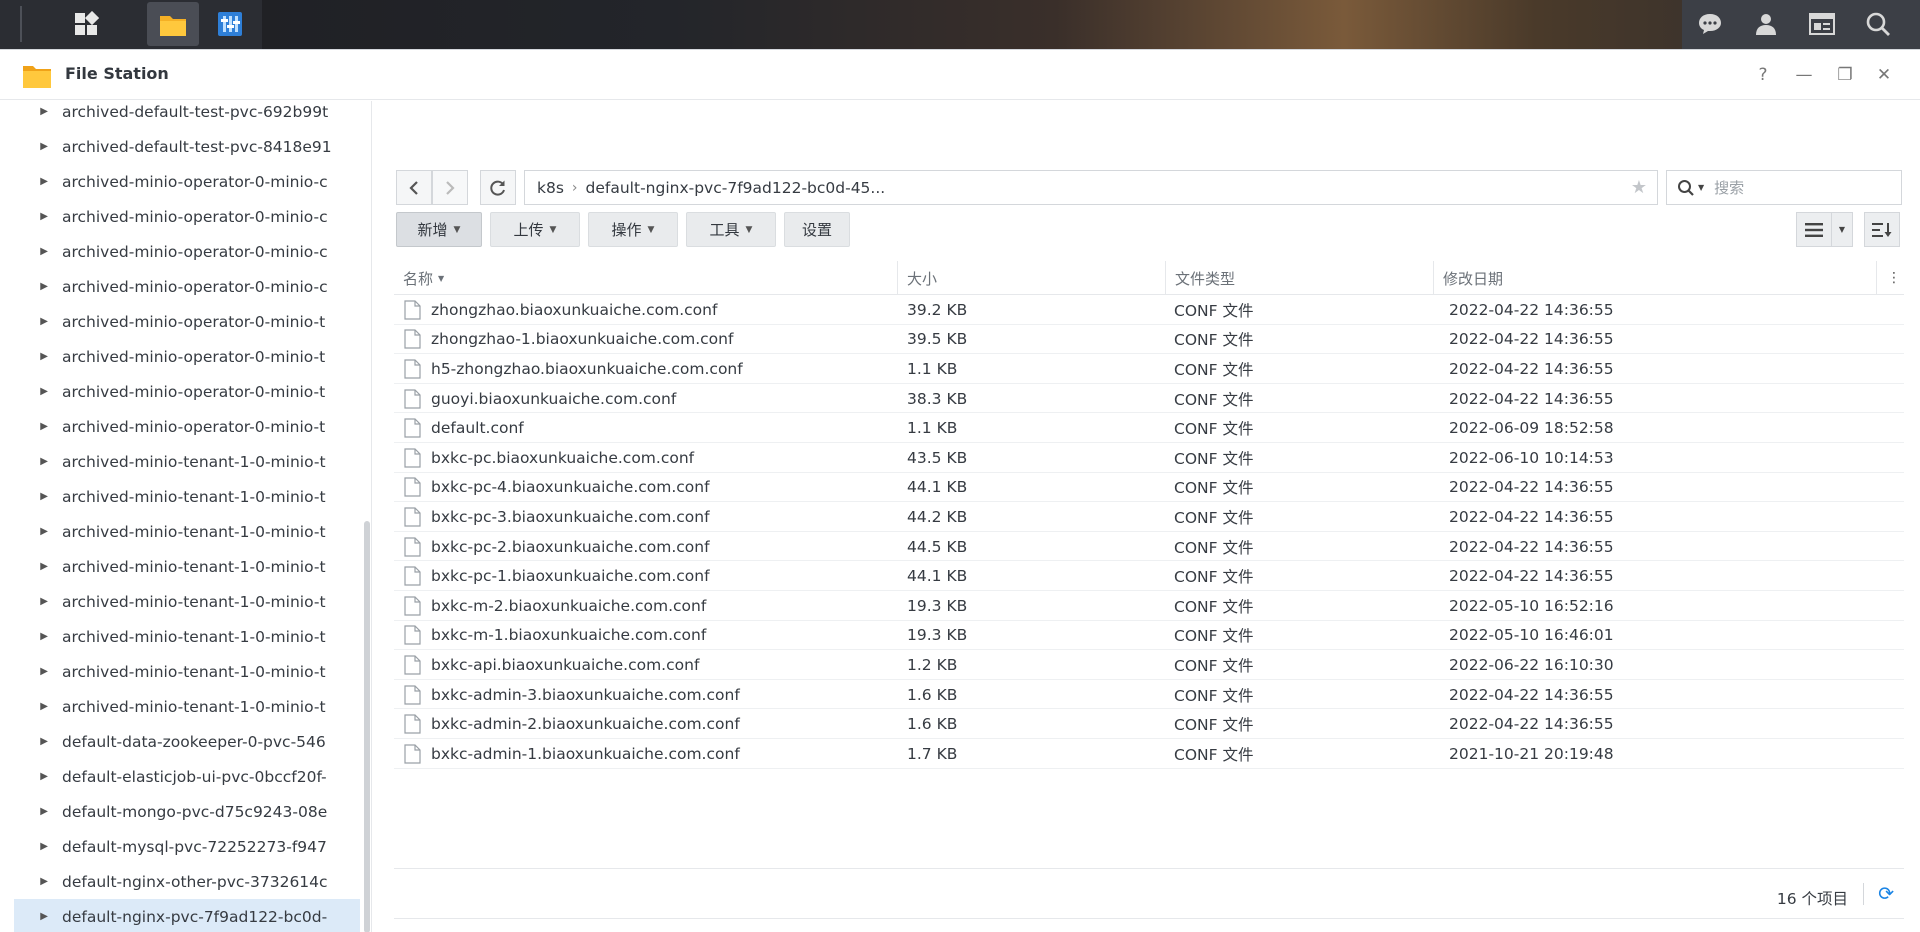  Describe the element at coordinates (960, 75) in the screenshot. I see `window-titlebar: File Station ? — ❐ ✕` at that location.